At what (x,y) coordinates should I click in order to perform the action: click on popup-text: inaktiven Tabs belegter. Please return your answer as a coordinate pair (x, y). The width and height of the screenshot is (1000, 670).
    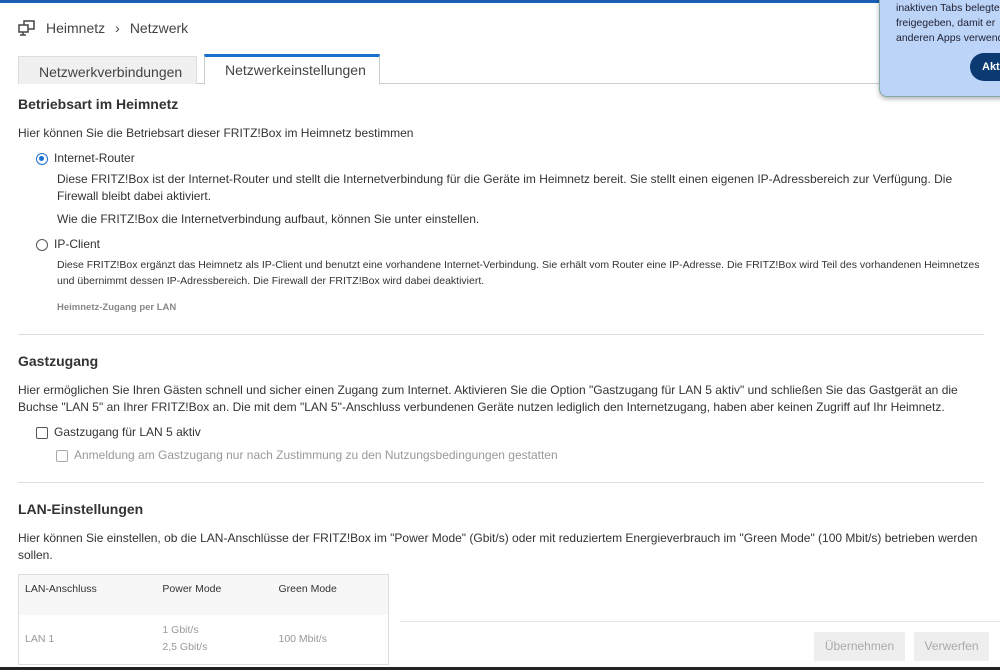
    Looking at the image, I should click on (948, 8).